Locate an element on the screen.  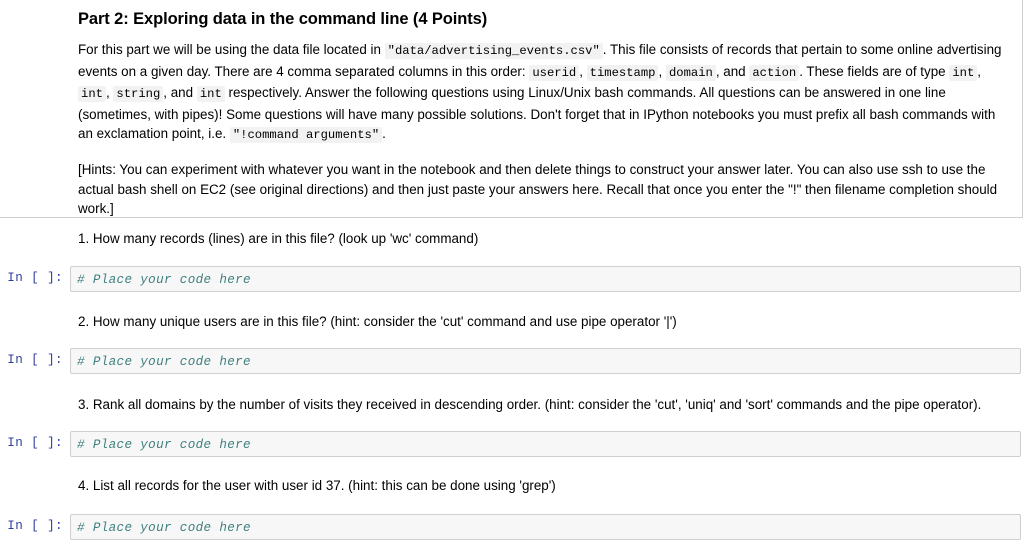
code-cell-4-placeholder: # Place your code here is located at coordinates (164, 528).